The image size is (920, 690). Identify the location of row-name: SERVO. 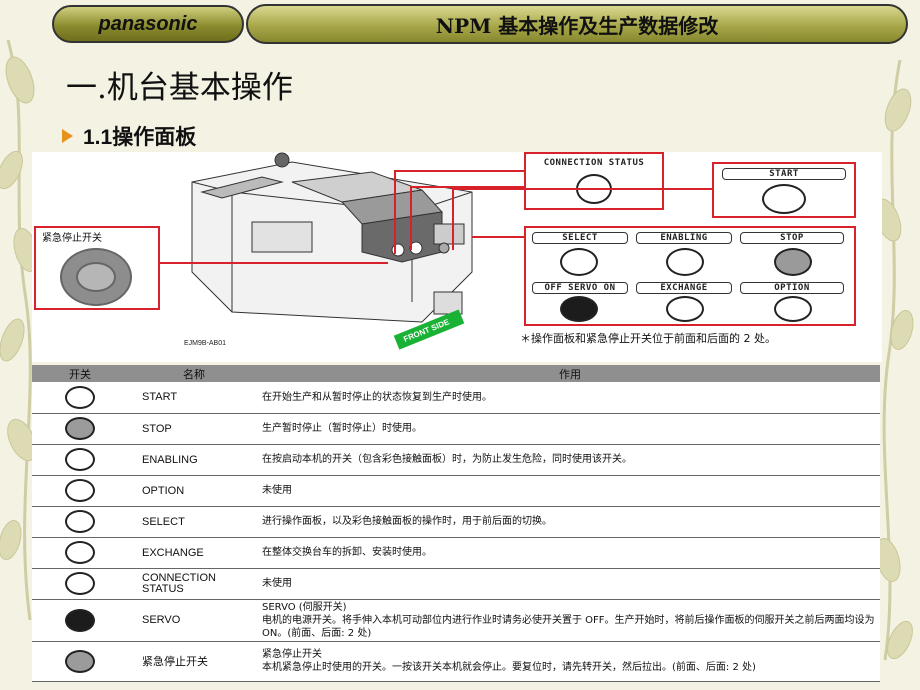
(194, 620).